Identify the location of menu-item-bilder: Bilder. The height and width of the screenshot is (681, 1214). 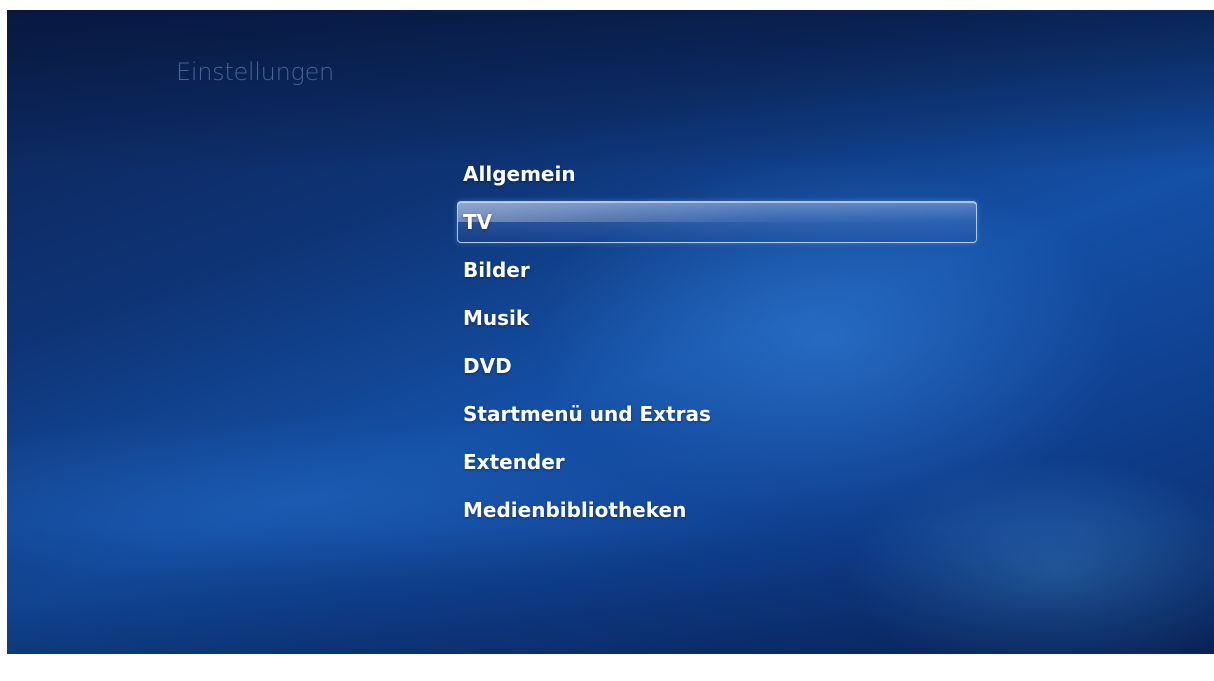
(717, 270).